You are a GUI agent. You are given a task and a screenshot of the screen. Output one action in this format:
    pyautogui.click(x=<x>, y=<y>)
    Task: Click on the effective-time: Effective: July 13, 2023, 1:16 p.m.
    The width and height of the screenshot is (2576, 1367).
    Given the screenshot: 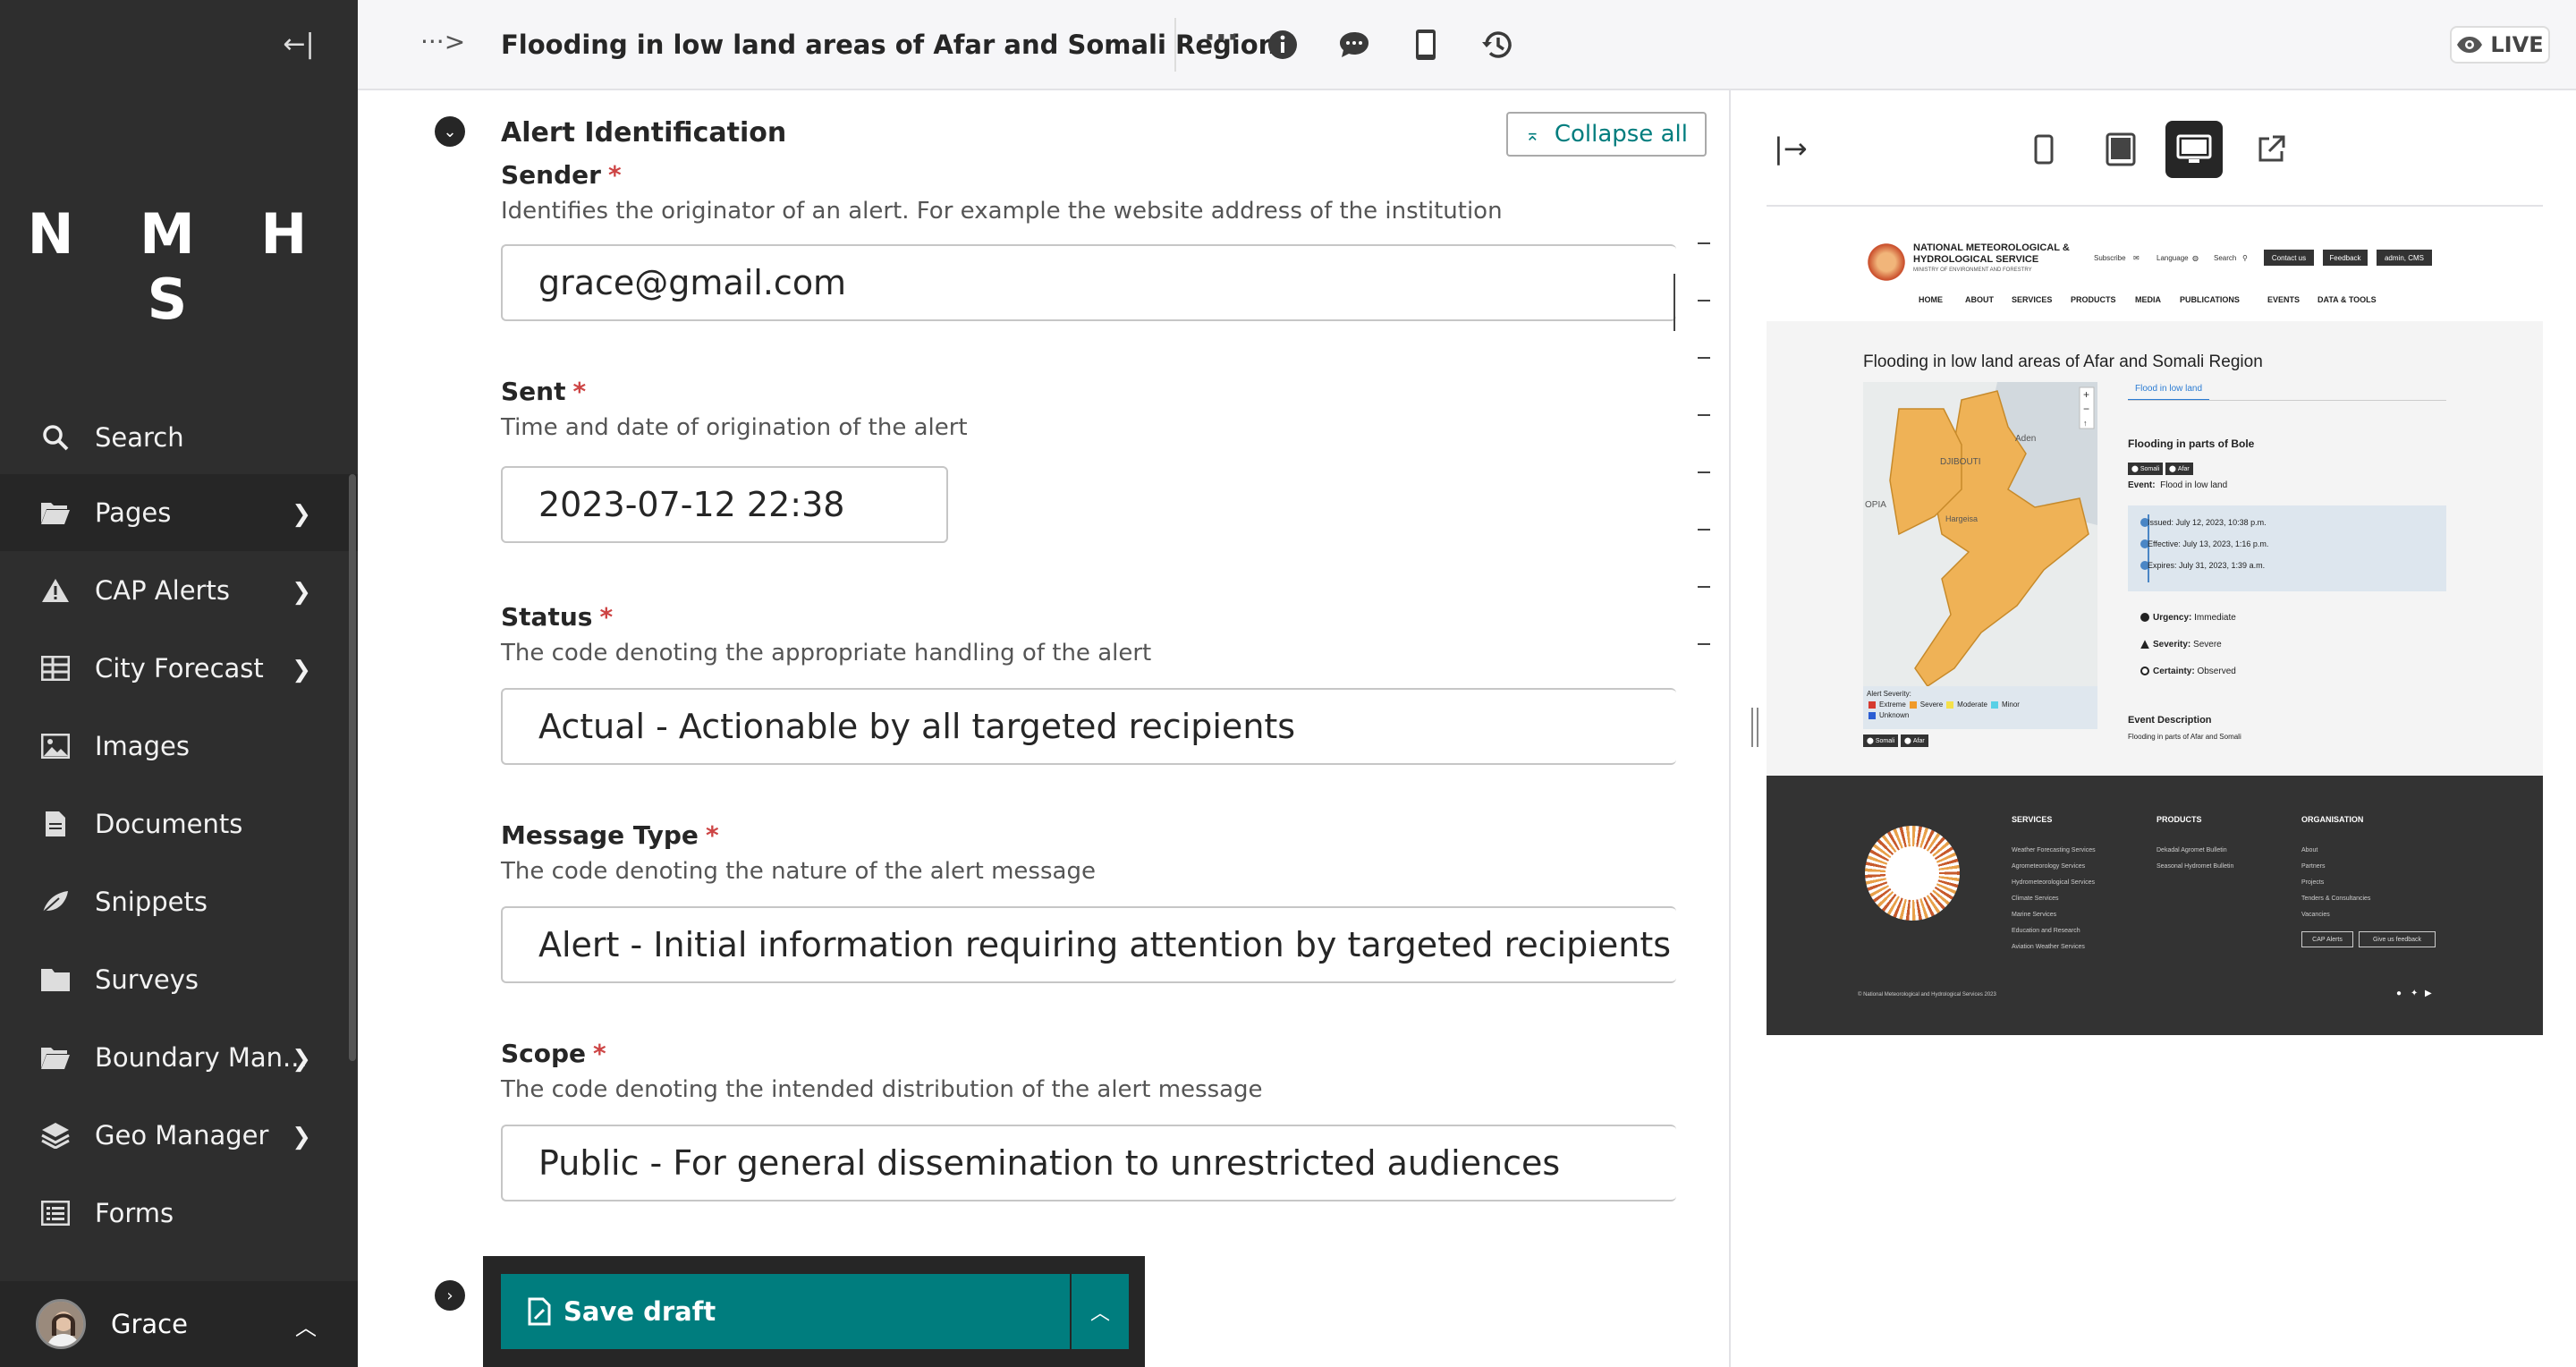 What is the action you would take?
    pyautogui.click(x=2208, y=543)
    